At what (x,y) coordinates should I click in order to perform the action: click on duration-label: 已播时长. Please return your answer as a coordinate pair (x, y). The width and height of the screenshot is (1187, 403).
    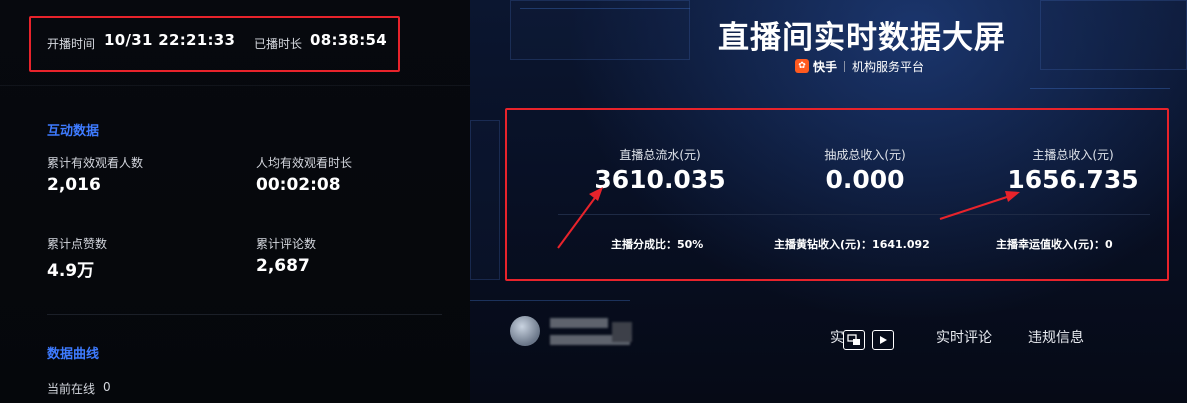
    Looking at the image, I should click on (278, 44).